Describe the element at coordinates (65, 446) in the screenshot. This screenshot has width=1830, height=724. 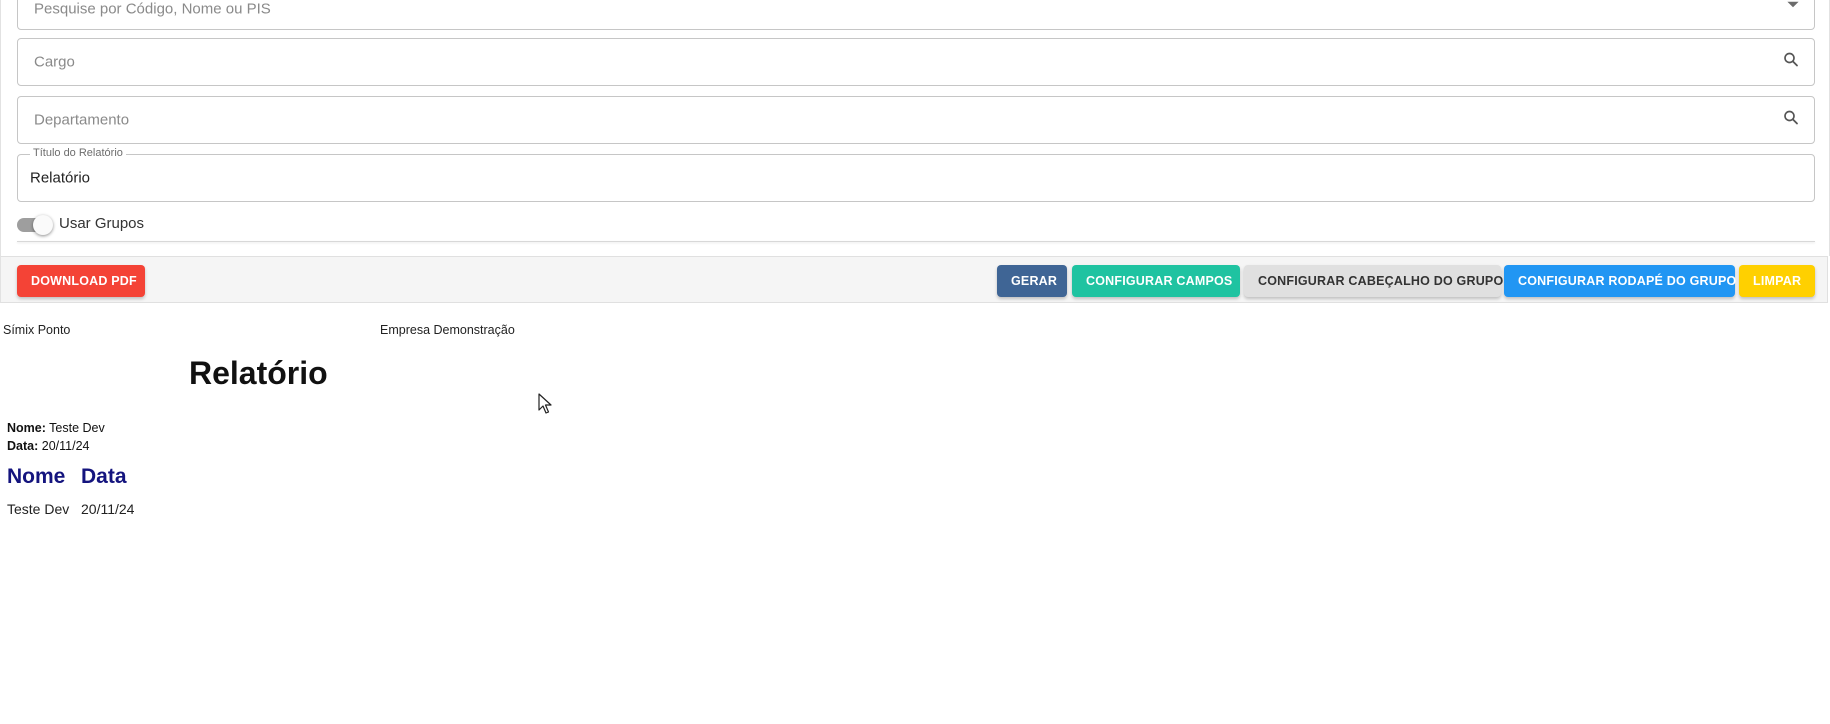
I see `group-header-data-value: 20/11/24` at that location.